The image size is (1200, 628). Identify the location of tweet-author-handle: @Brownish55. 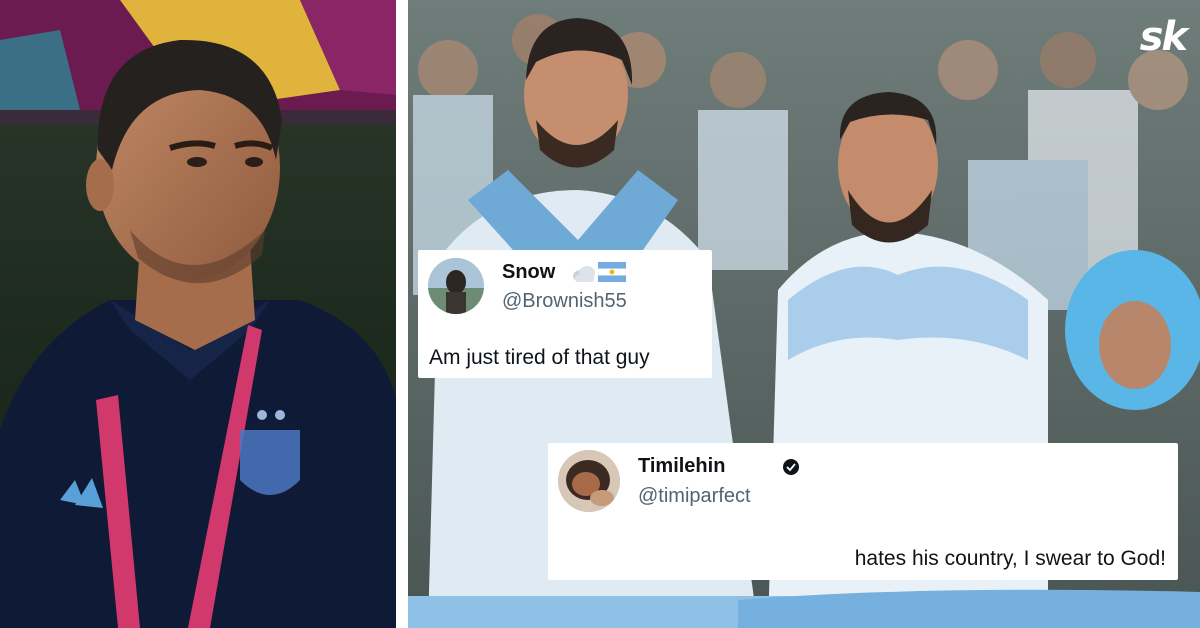
(564, 301).